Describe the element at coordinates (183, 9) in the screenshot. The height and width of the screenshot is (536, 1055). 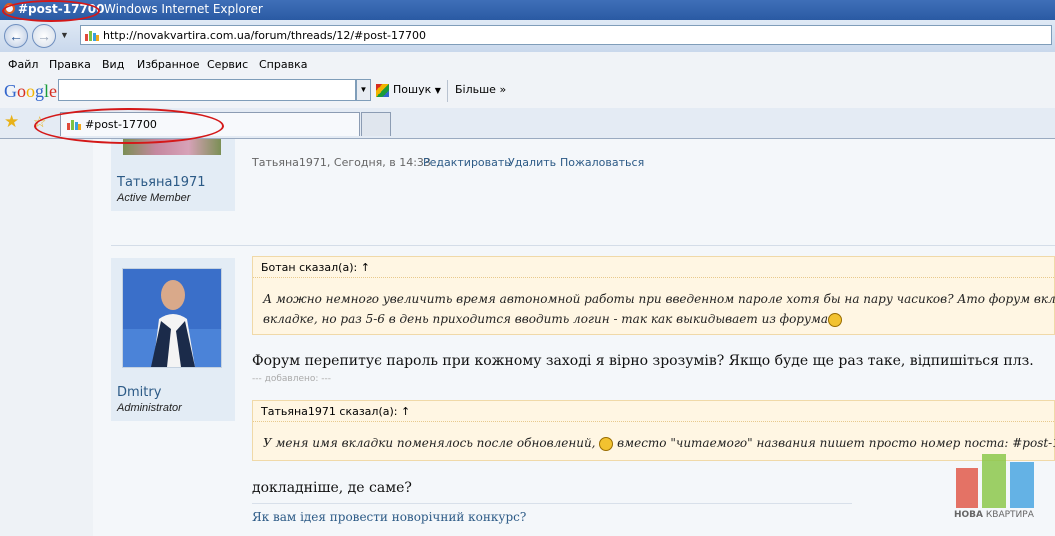
I see `window-app-title: Windows Internet Explorer` at that location.